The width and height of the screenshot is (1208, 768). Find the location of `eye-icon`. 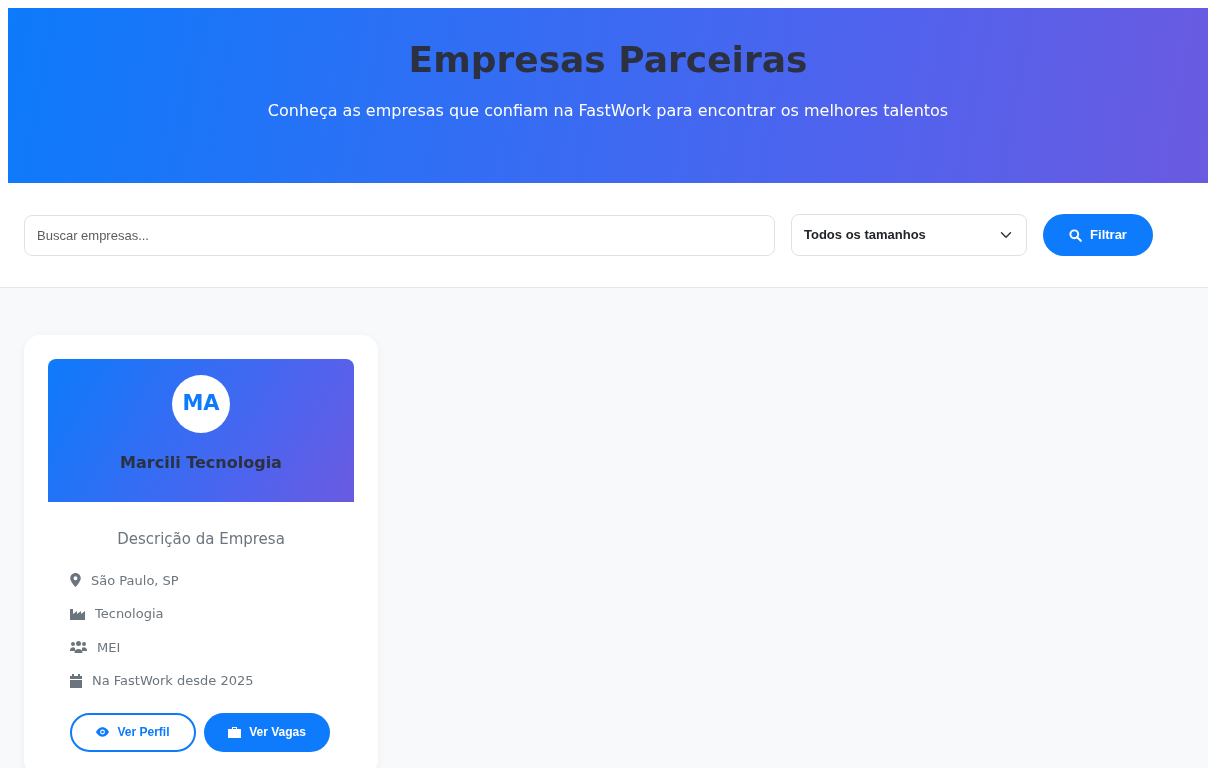

eye-icon is located at coordinates (103, 732).